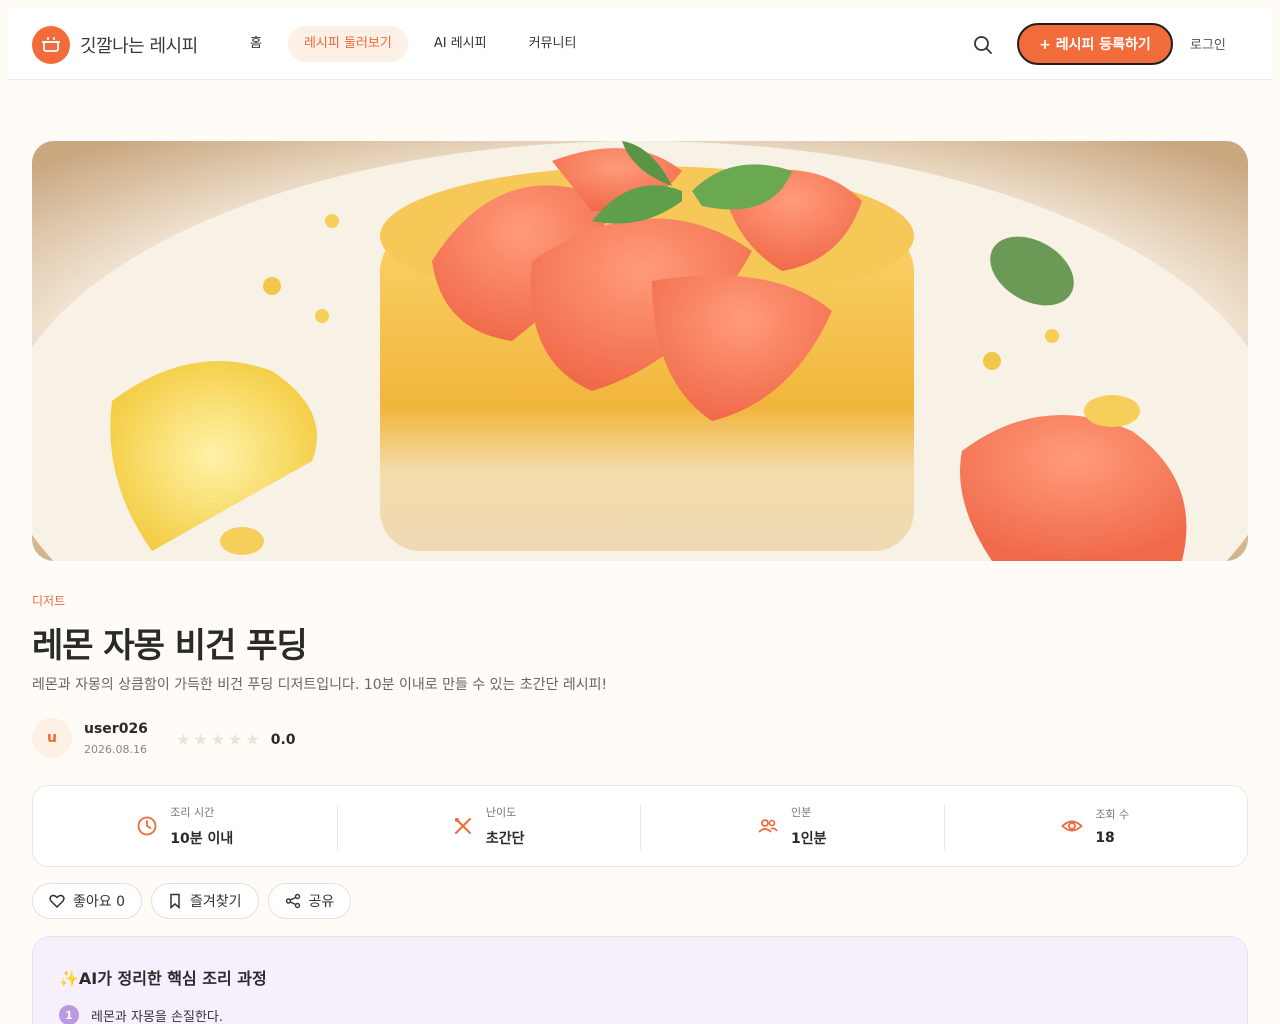 The width and height of the screenshot is (1280, 1024). What do you see at coordinates (553, 44) in the screenshot?
I see `nav-community: 커뮤니티` at bounding box center [553, 44].